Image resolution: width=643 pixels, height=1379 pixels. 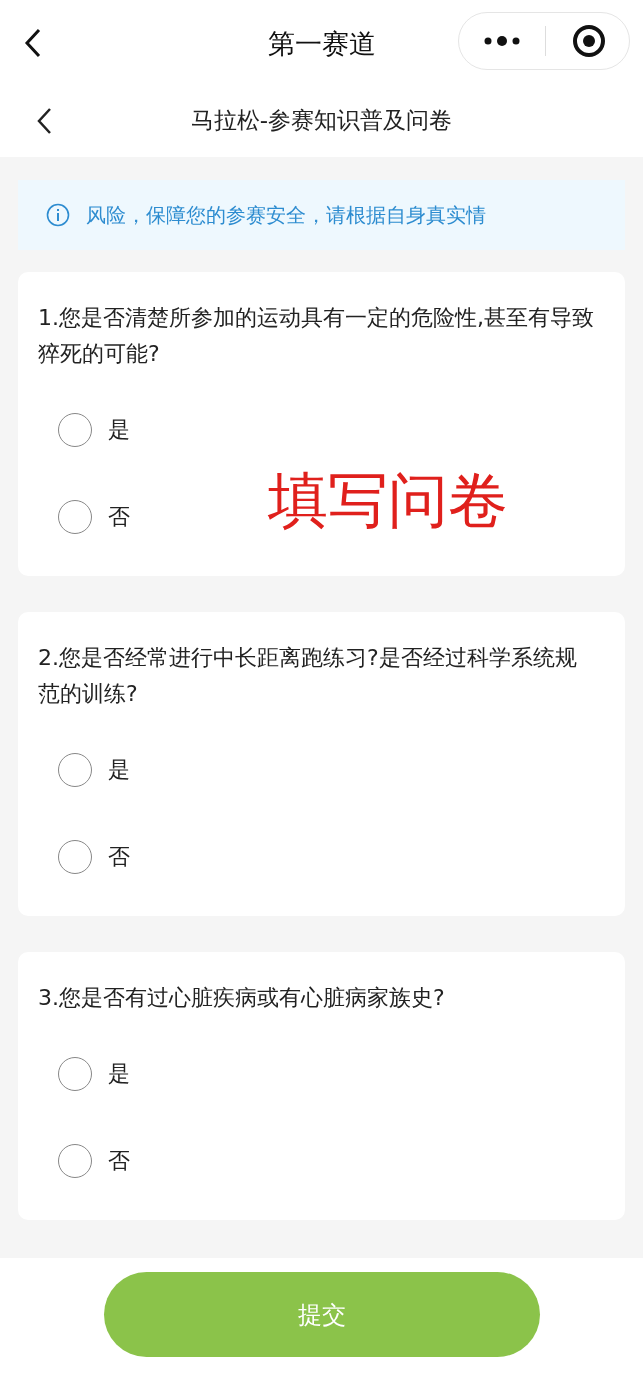 I want to click on notice-text: 风险，保障您的参赛安全，请根据自身真实情, so click(x=286, y=215).